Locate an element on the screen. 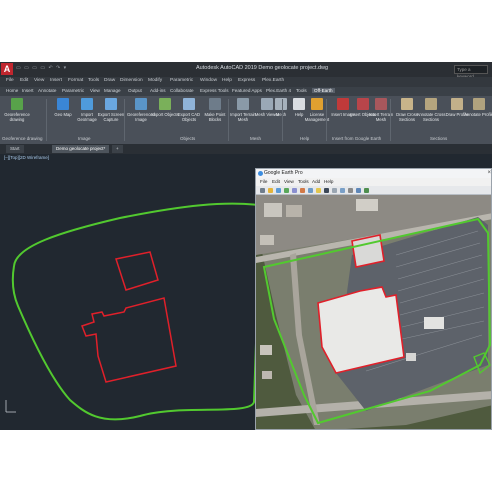 This screenshot has height=492, width=492. google-earth-title-text: Google Earth Pro is located at coordinates (283, 173).